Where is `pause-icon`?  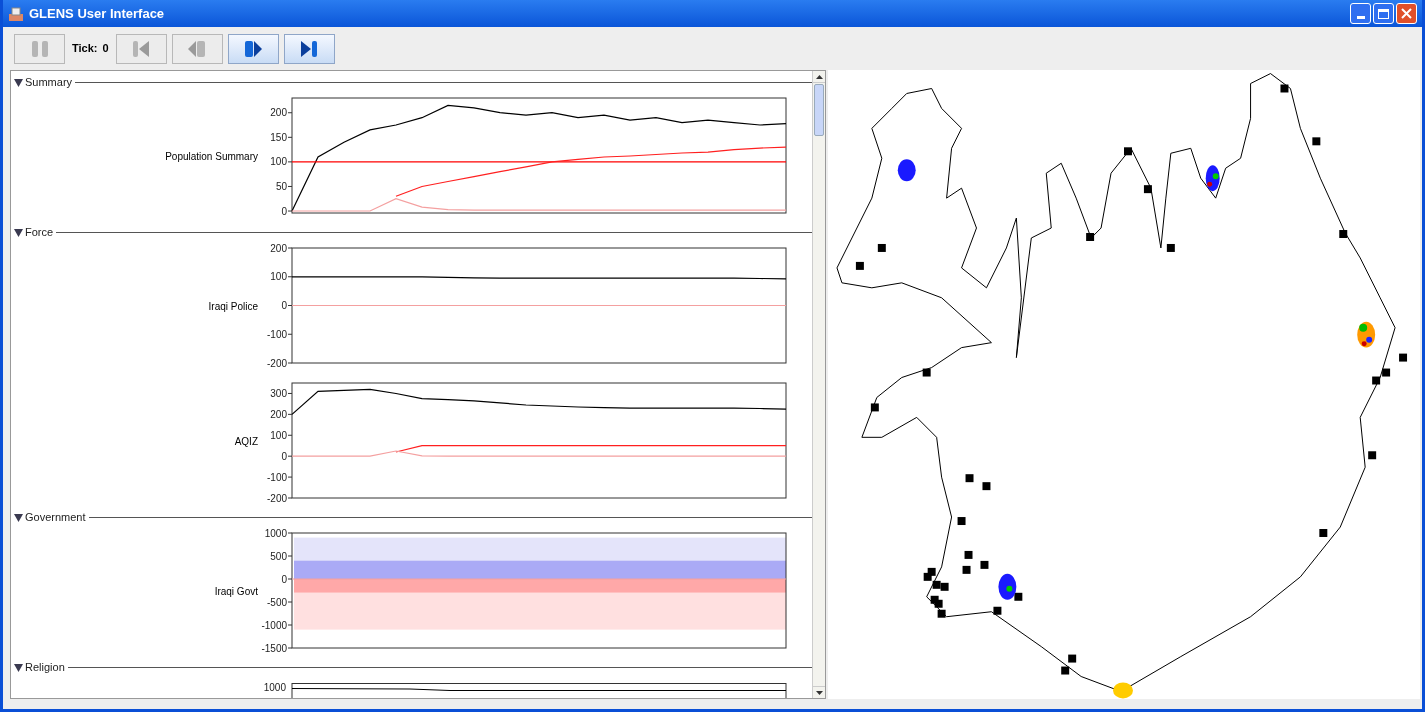
pause-icon is located at coordinates (39, 48).